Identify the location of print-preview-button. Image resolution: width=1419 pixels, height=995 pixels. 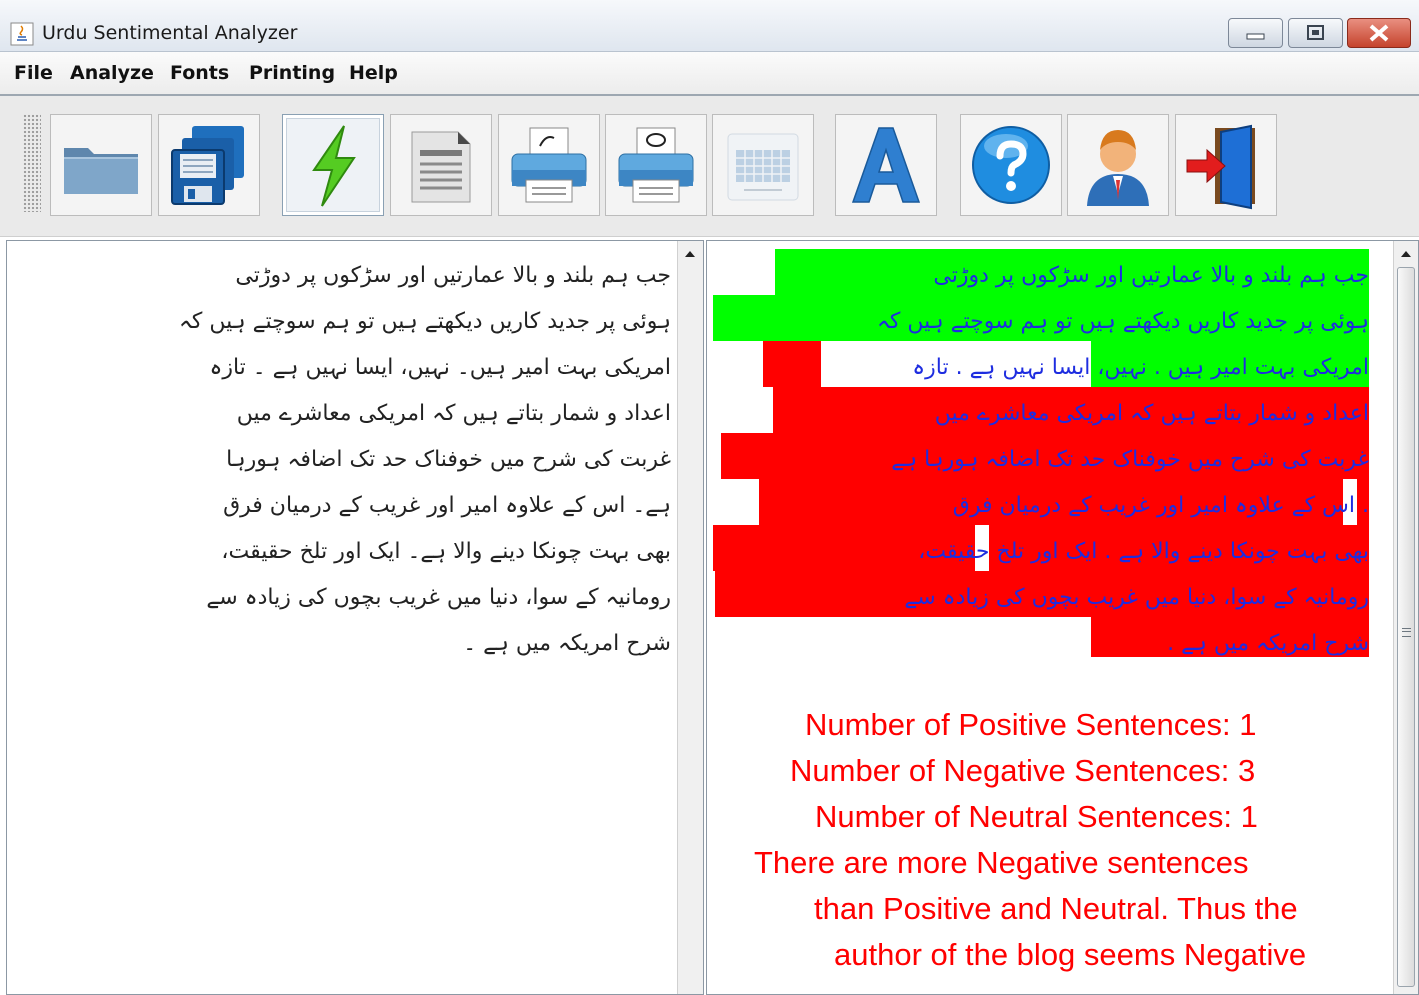
(656, 165).